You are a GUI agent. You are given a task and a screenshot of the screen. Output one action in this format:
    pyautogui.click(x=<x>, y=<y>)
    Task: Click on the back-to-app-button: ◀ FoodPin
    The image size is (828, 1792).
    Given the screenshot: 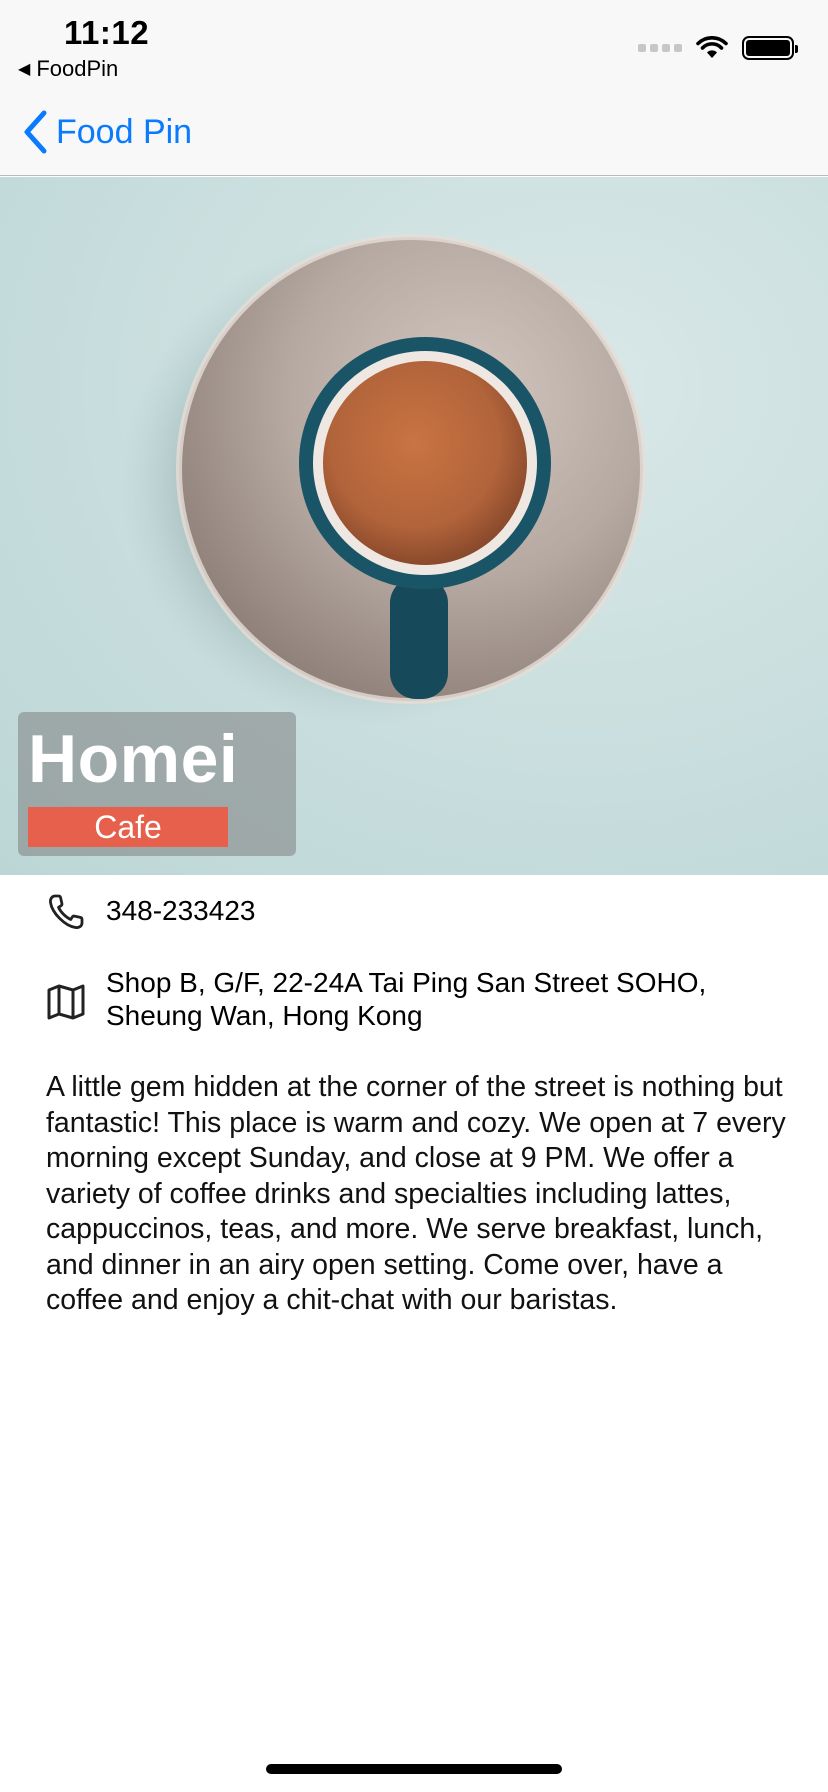 What is the action you would take?
    pyautogui.click(x=68, y=69)
    